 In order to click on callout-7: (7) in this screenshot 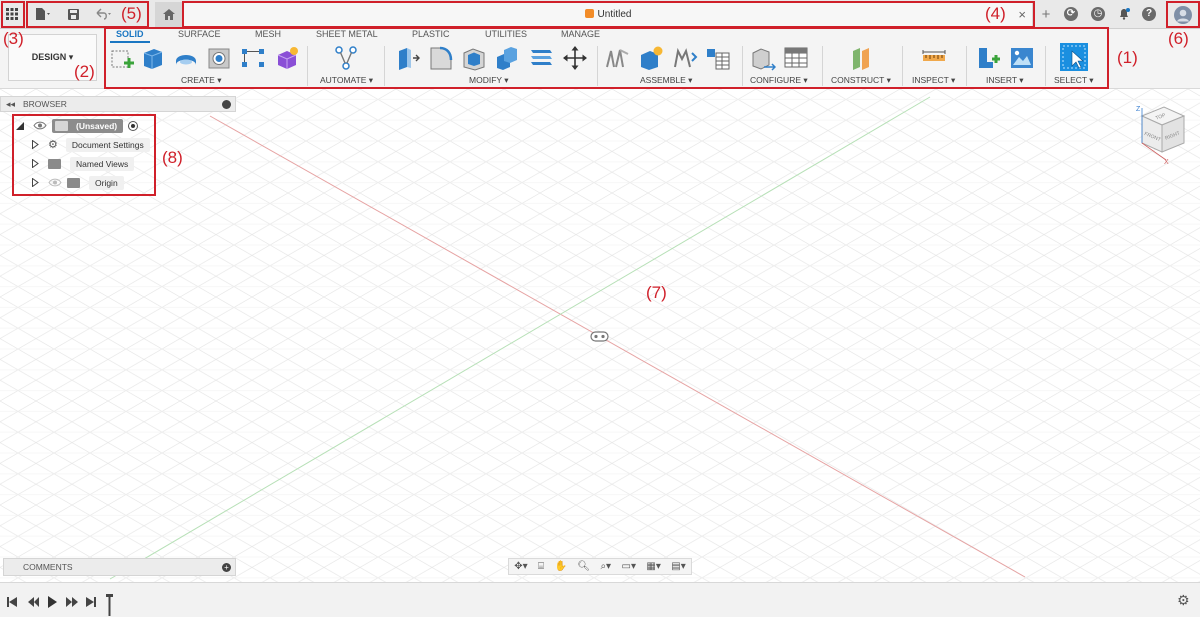, I will do `click(656, 292)`.